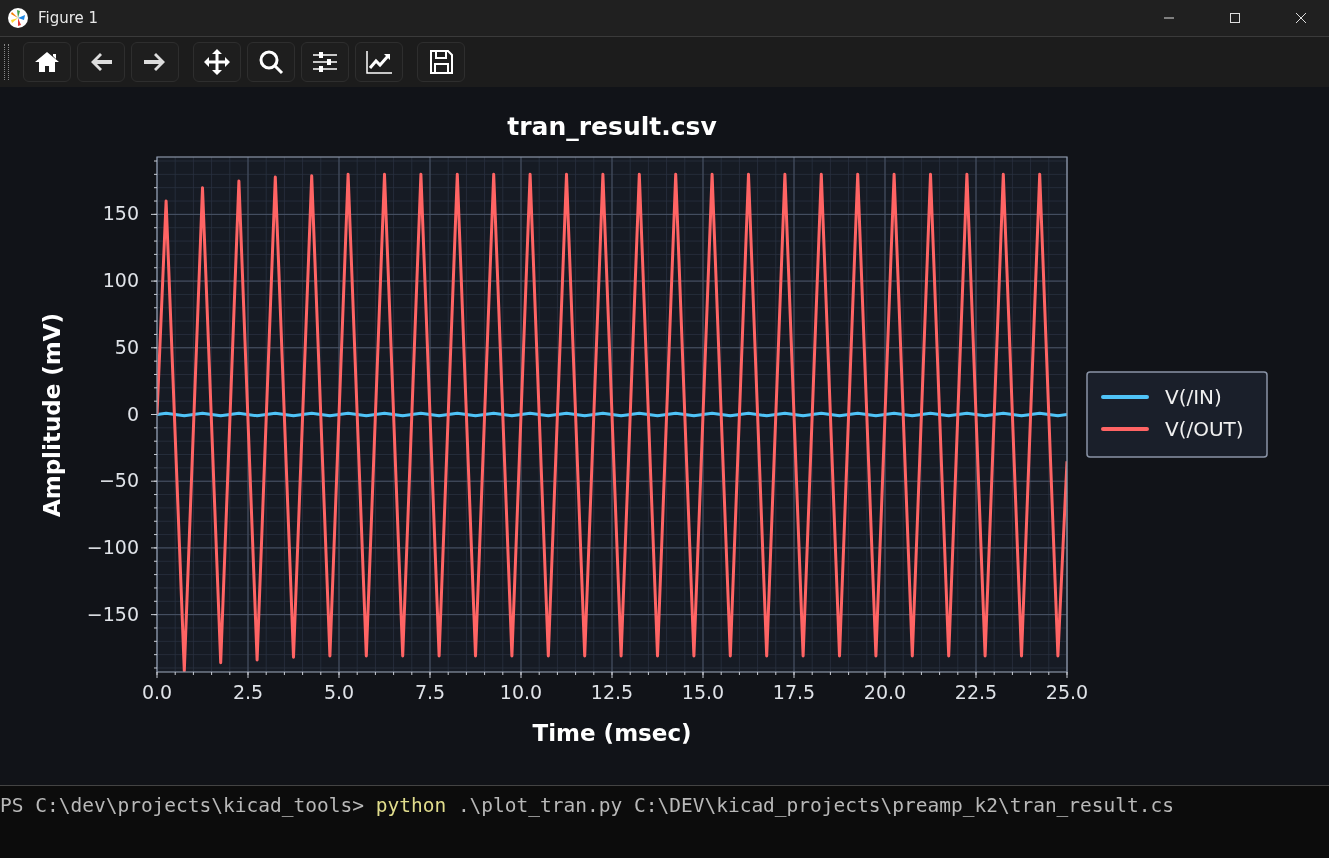 Image resolution: width=1329 pixels, height=858 pixels. I want to click on x-tick-label: 5.0, so click(339, 692).